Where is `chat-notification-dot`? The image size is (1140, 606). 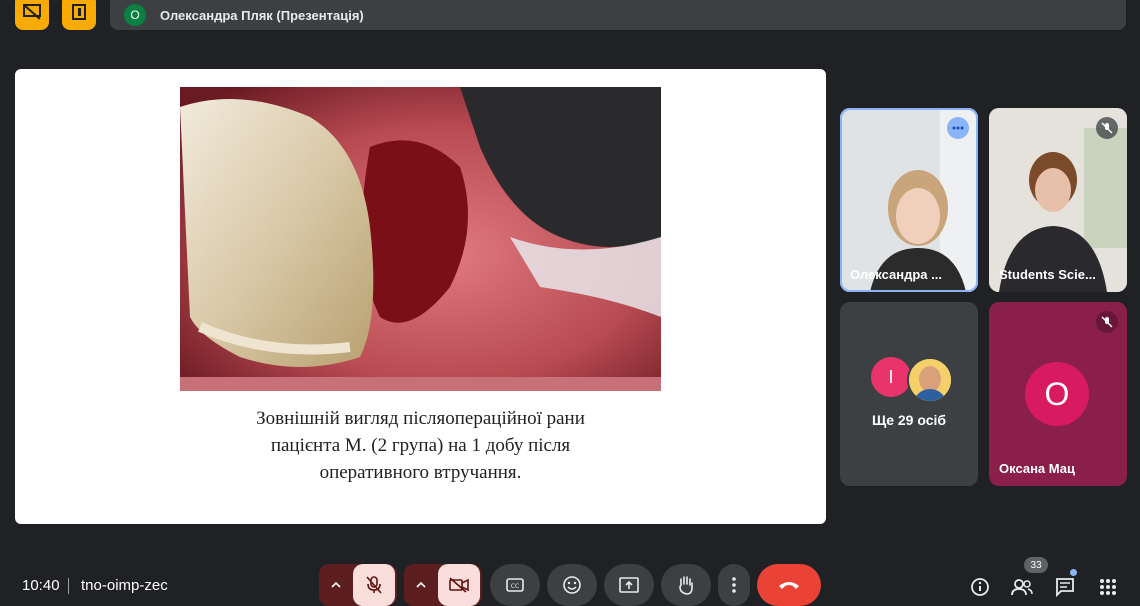
chat-notification-dot is located at coordinates (1073, 572).